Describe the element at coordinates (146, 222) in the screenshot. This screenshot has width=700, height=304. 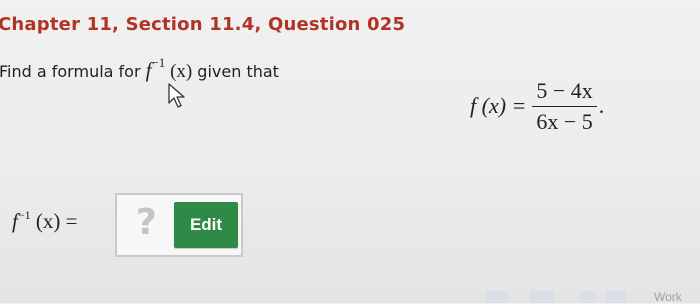
I see `answer-placeholder: ?` at that location.